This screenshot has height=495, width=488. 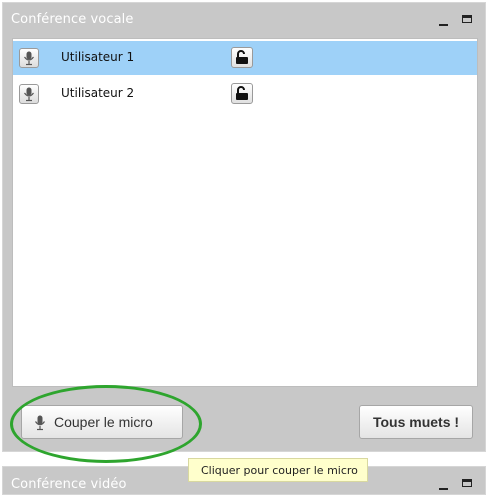 I want to click on video-panel-title: Conférence vidéo, so click(x=69, y=484).